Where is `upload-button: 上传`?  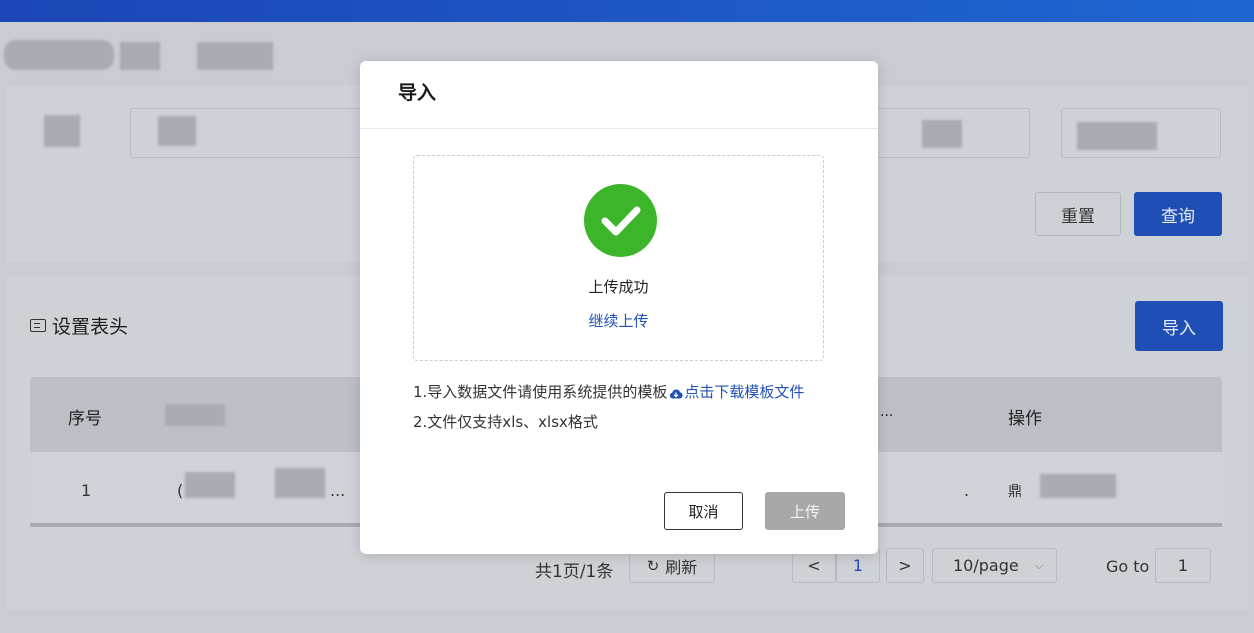 upload-button: 上传 is located at coordinates (805, 511).